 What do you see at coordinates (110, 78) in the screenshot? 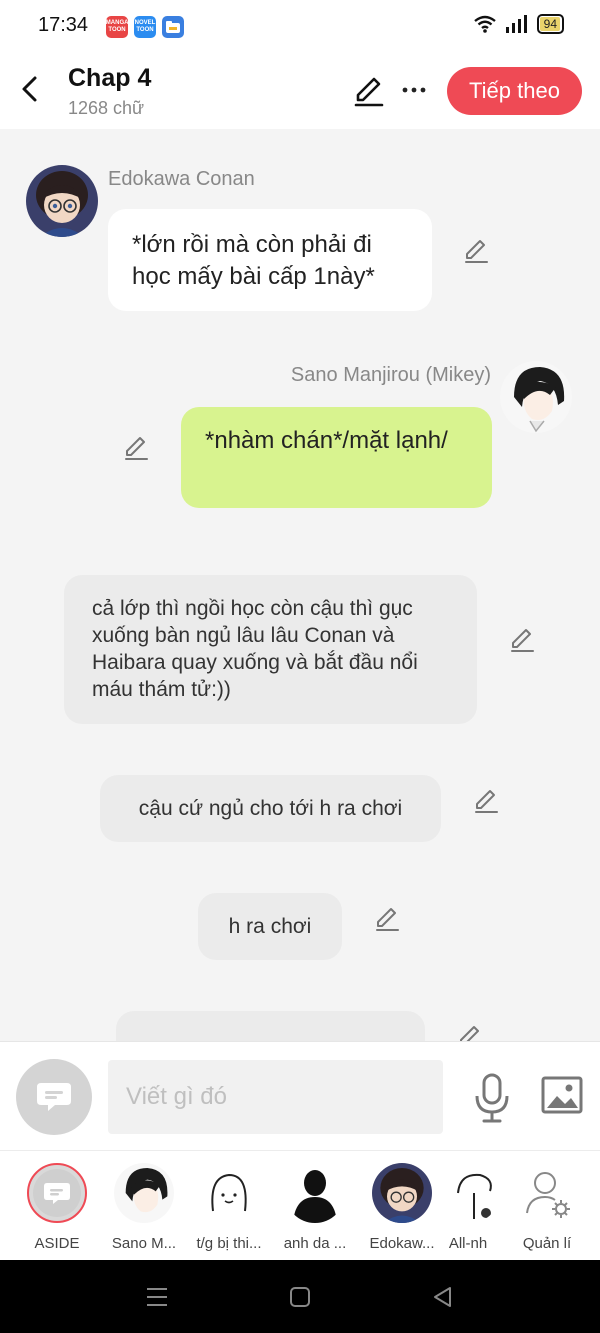
I see `page-title: Chap 4` at bounding box center [110, 78].